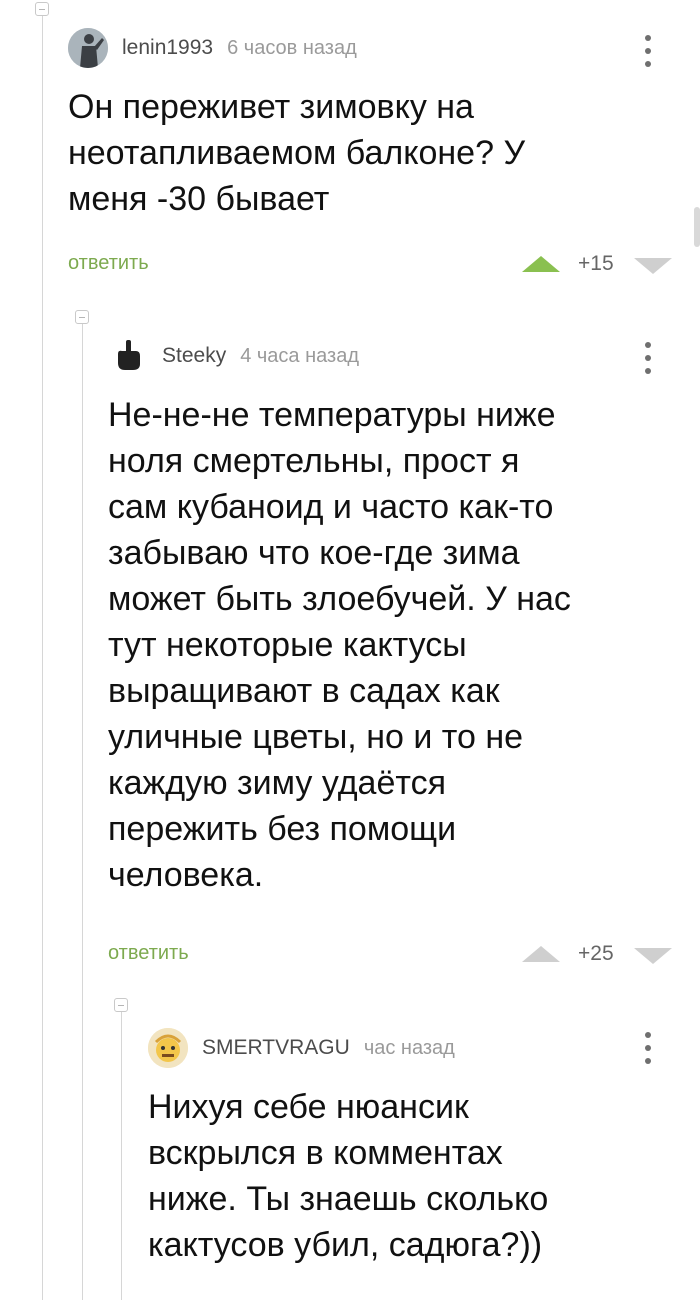 The width and height of the screenshot is (700, 1300). I want to click on comment: Steeky 4 часа назад, so click(388, 356).